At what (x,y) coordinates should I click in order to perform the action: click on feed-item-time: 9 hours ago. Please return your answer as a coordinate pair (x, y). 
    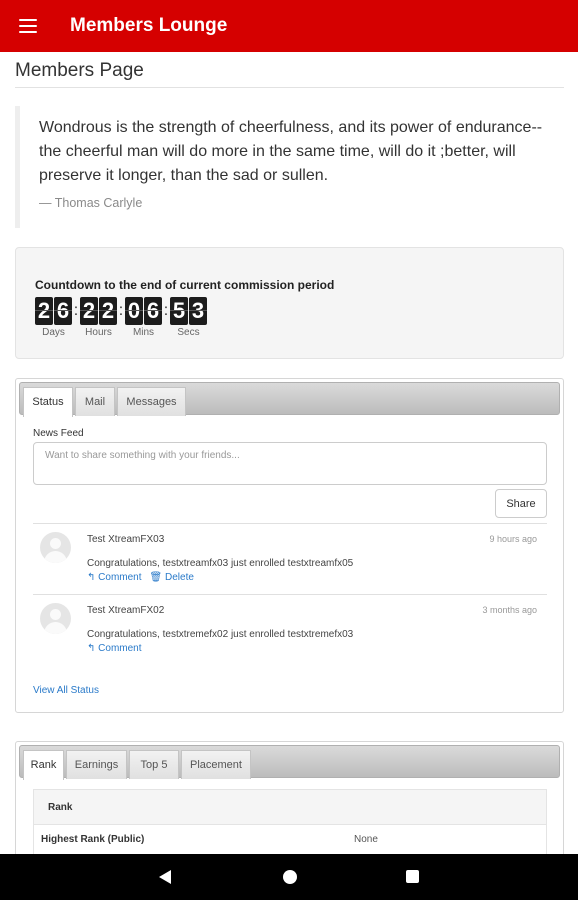
    Looking at the image, I should click on (513, 539).